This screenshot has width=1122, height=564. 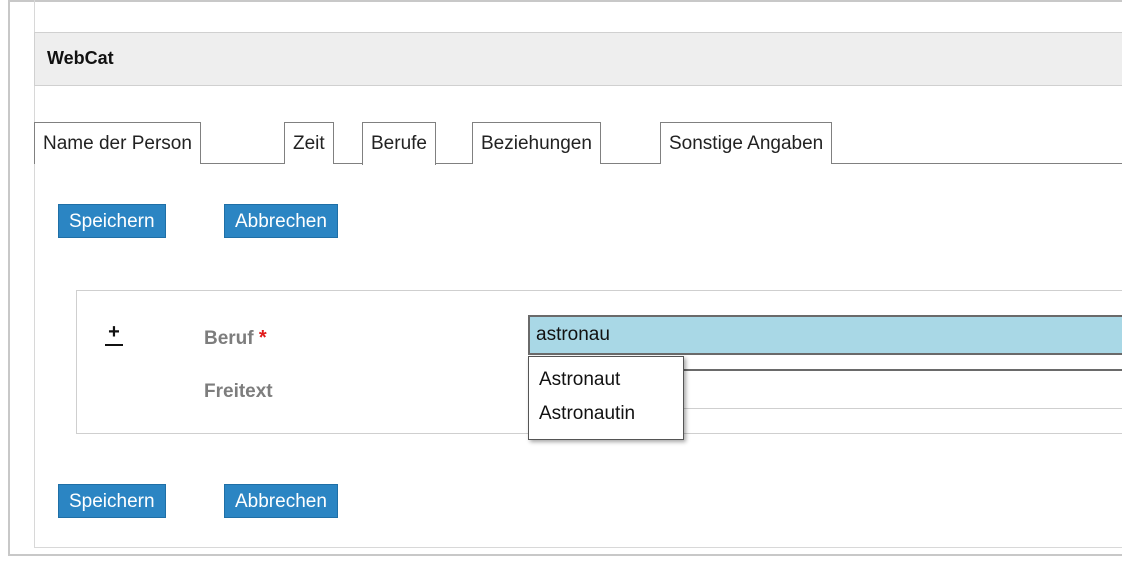 What do you see at coordinates (112, 221) in the screenshot?
I see `save-button-top: Speichern` at bounding box center [112, 221].